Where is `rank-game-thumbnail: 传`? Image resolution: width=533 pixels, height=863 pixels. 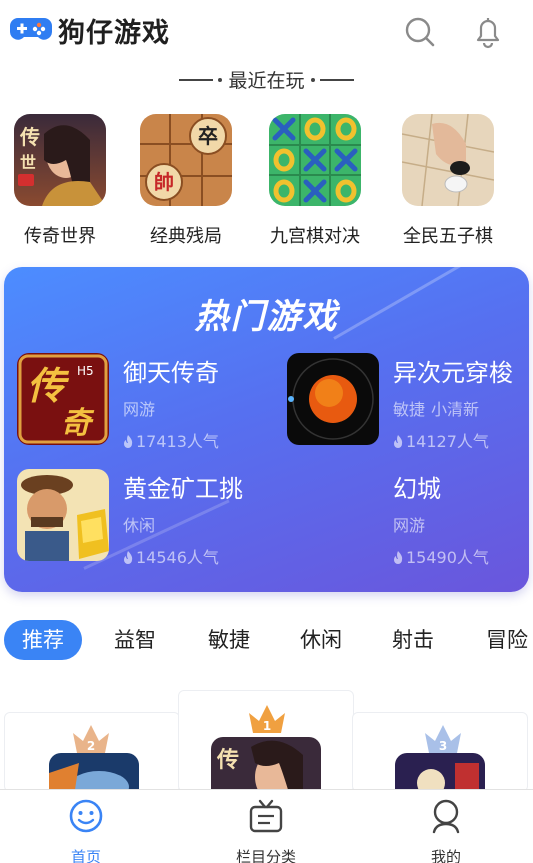 rank-game-thumbnail: 传 is located at coordinates (266, 764).